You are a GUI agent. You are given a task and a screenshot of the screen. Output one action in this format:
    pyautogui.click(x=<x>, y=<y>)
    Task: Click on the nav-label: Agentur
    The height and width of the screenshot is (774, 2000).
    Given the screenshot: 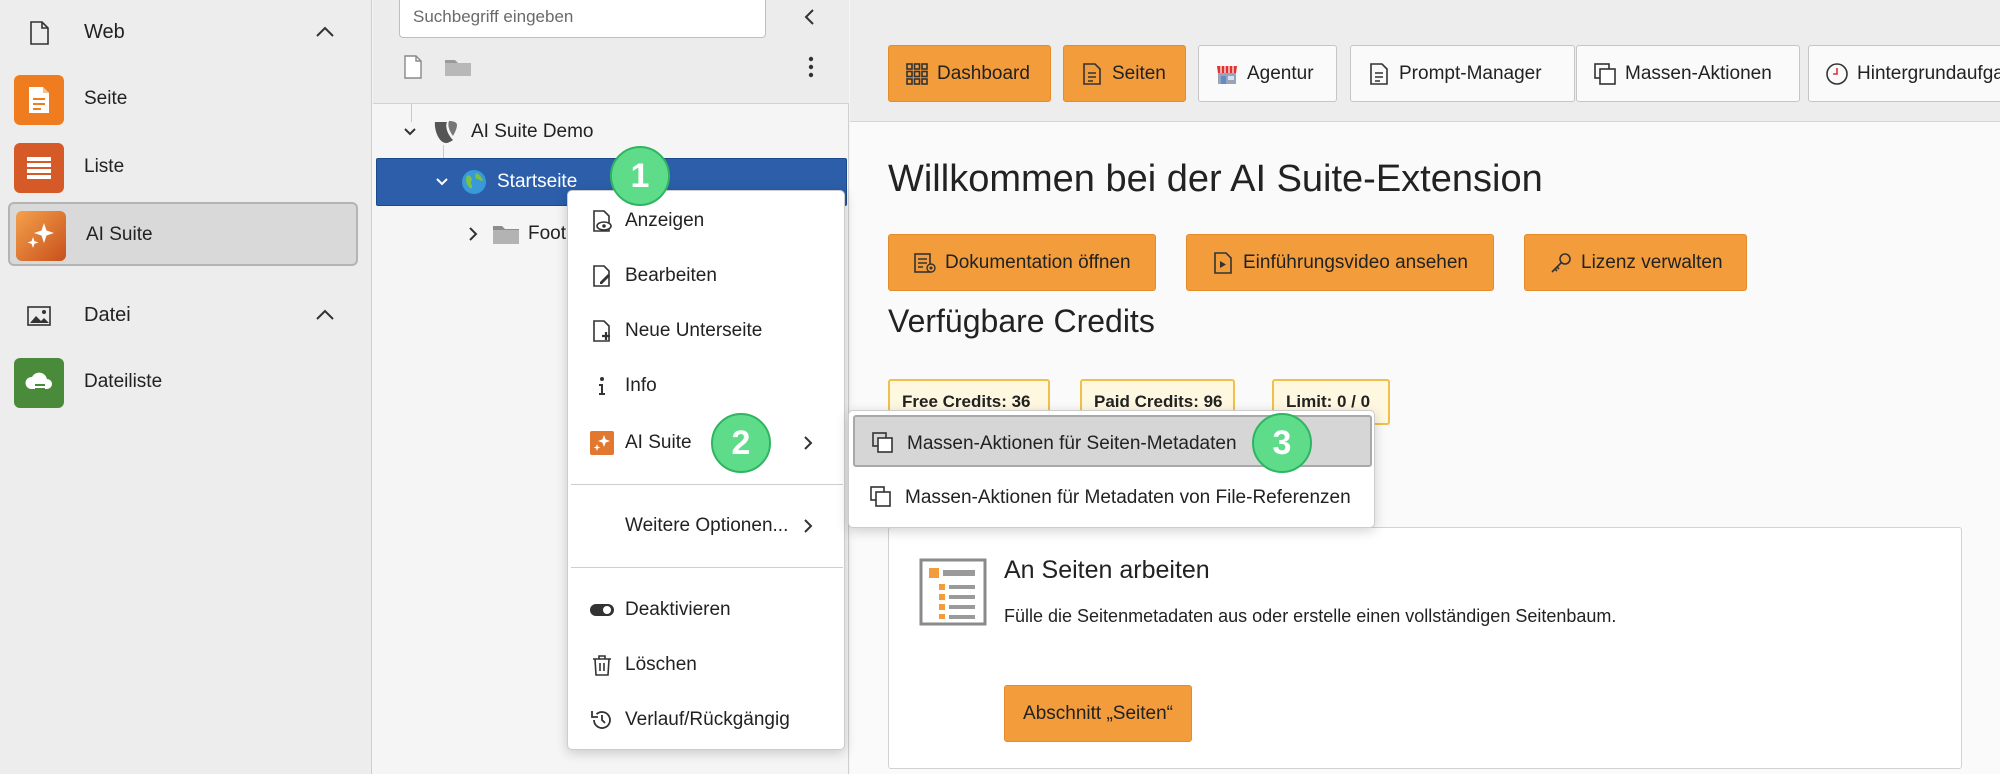 What is the action you would take?
    pyautogui.click(x=1280, y=73)
    